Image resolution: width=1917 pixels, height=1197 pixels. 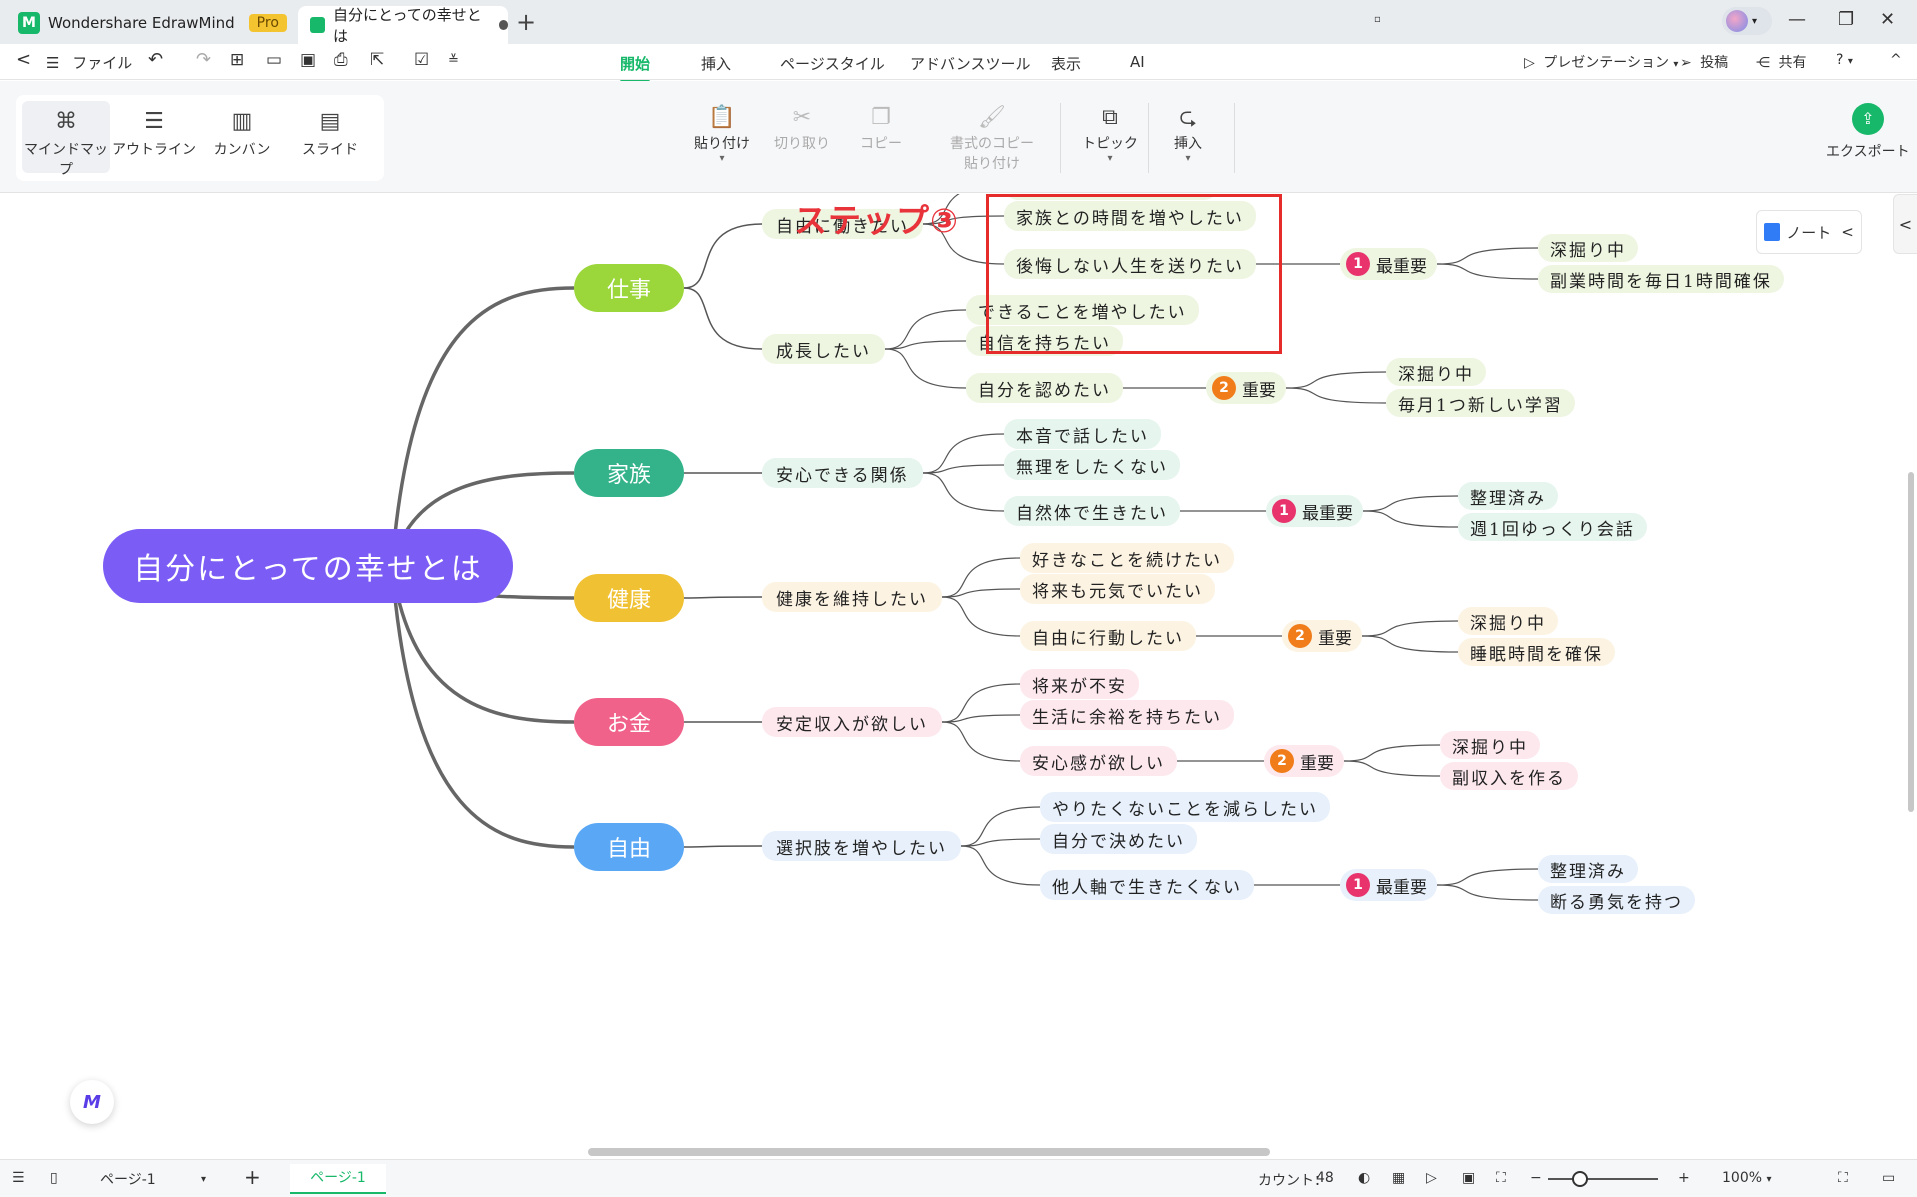 What do you see at coordinates (1616, 900) in the screenshot?
I see `detail-topic: 断る勇気を持つ` at bounding box center [1616, 900].